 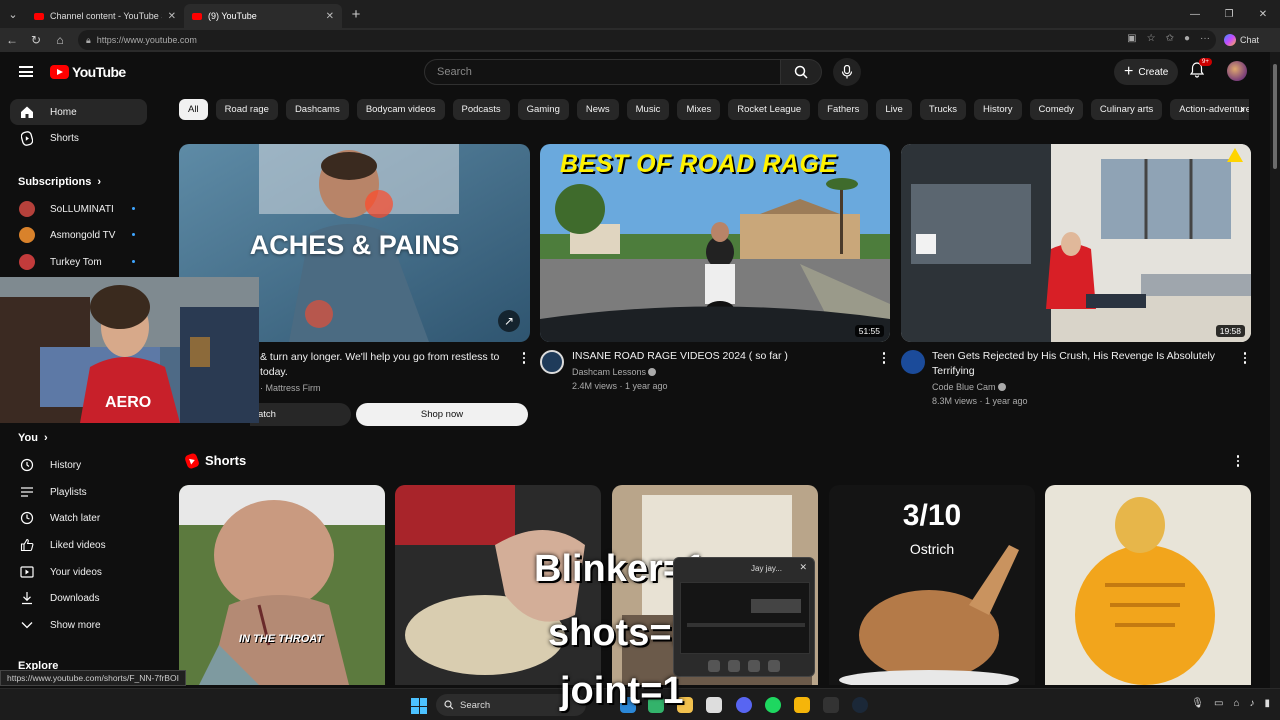 I want to click on sidebar-item-liked-videos: Liked videos, so click(x=78, y=545).